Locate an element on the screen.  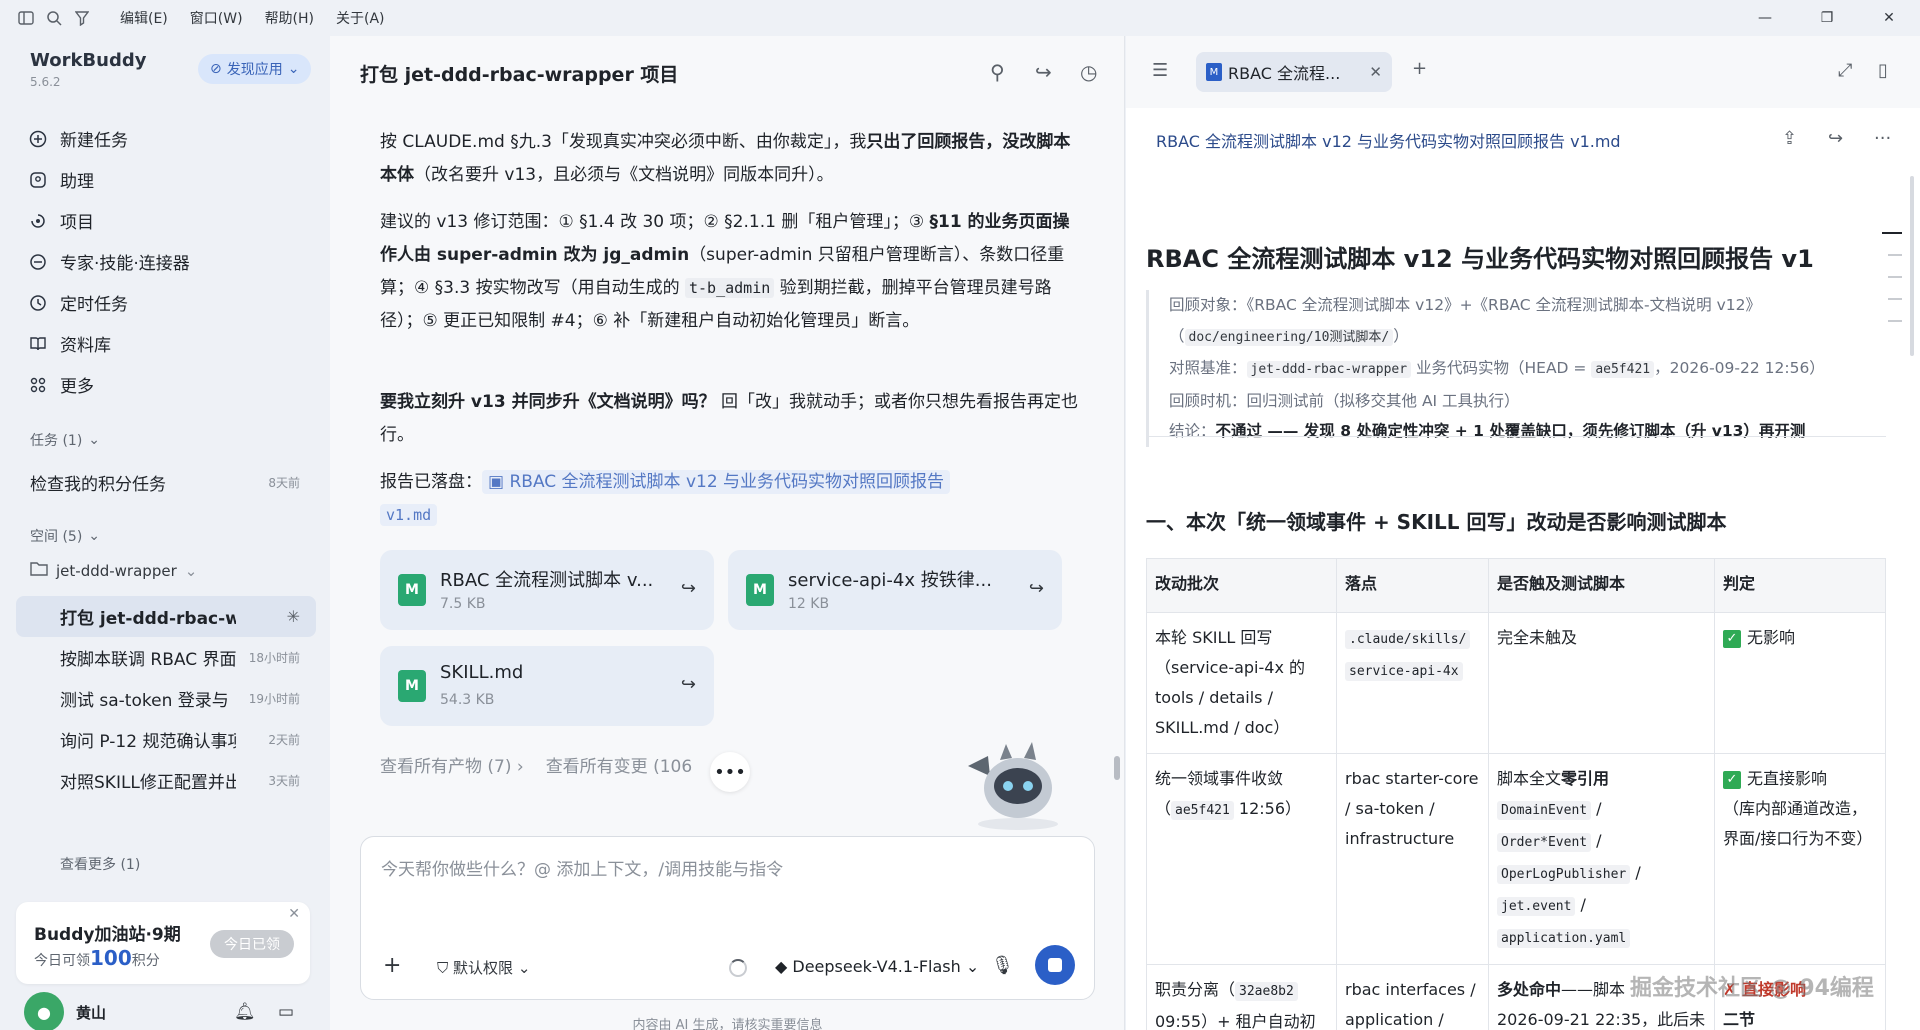
file-card: M RBAC 全流程测试脚本 v... 7.5 KB ↪ is located at coordinates (547, 590).